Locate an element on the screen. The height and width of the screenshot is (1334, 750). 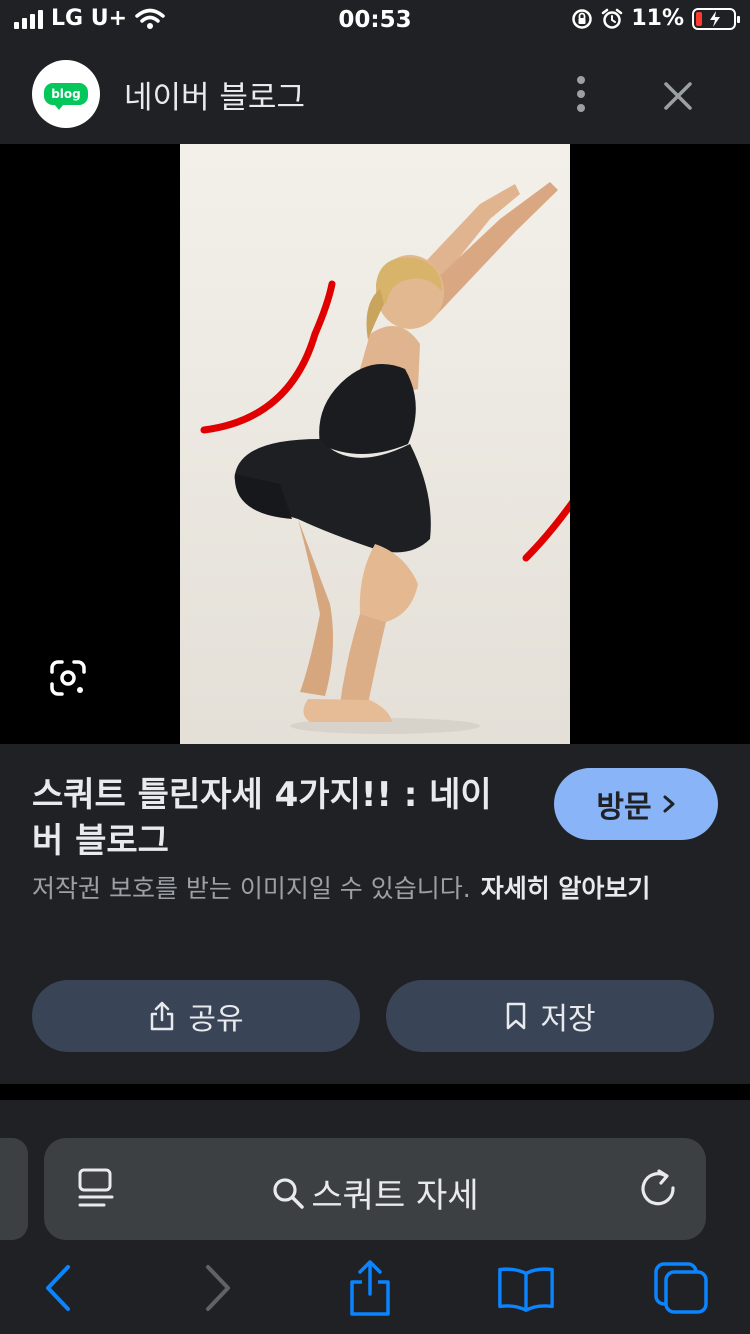
search-icon is located at coordinates (289, 1193).